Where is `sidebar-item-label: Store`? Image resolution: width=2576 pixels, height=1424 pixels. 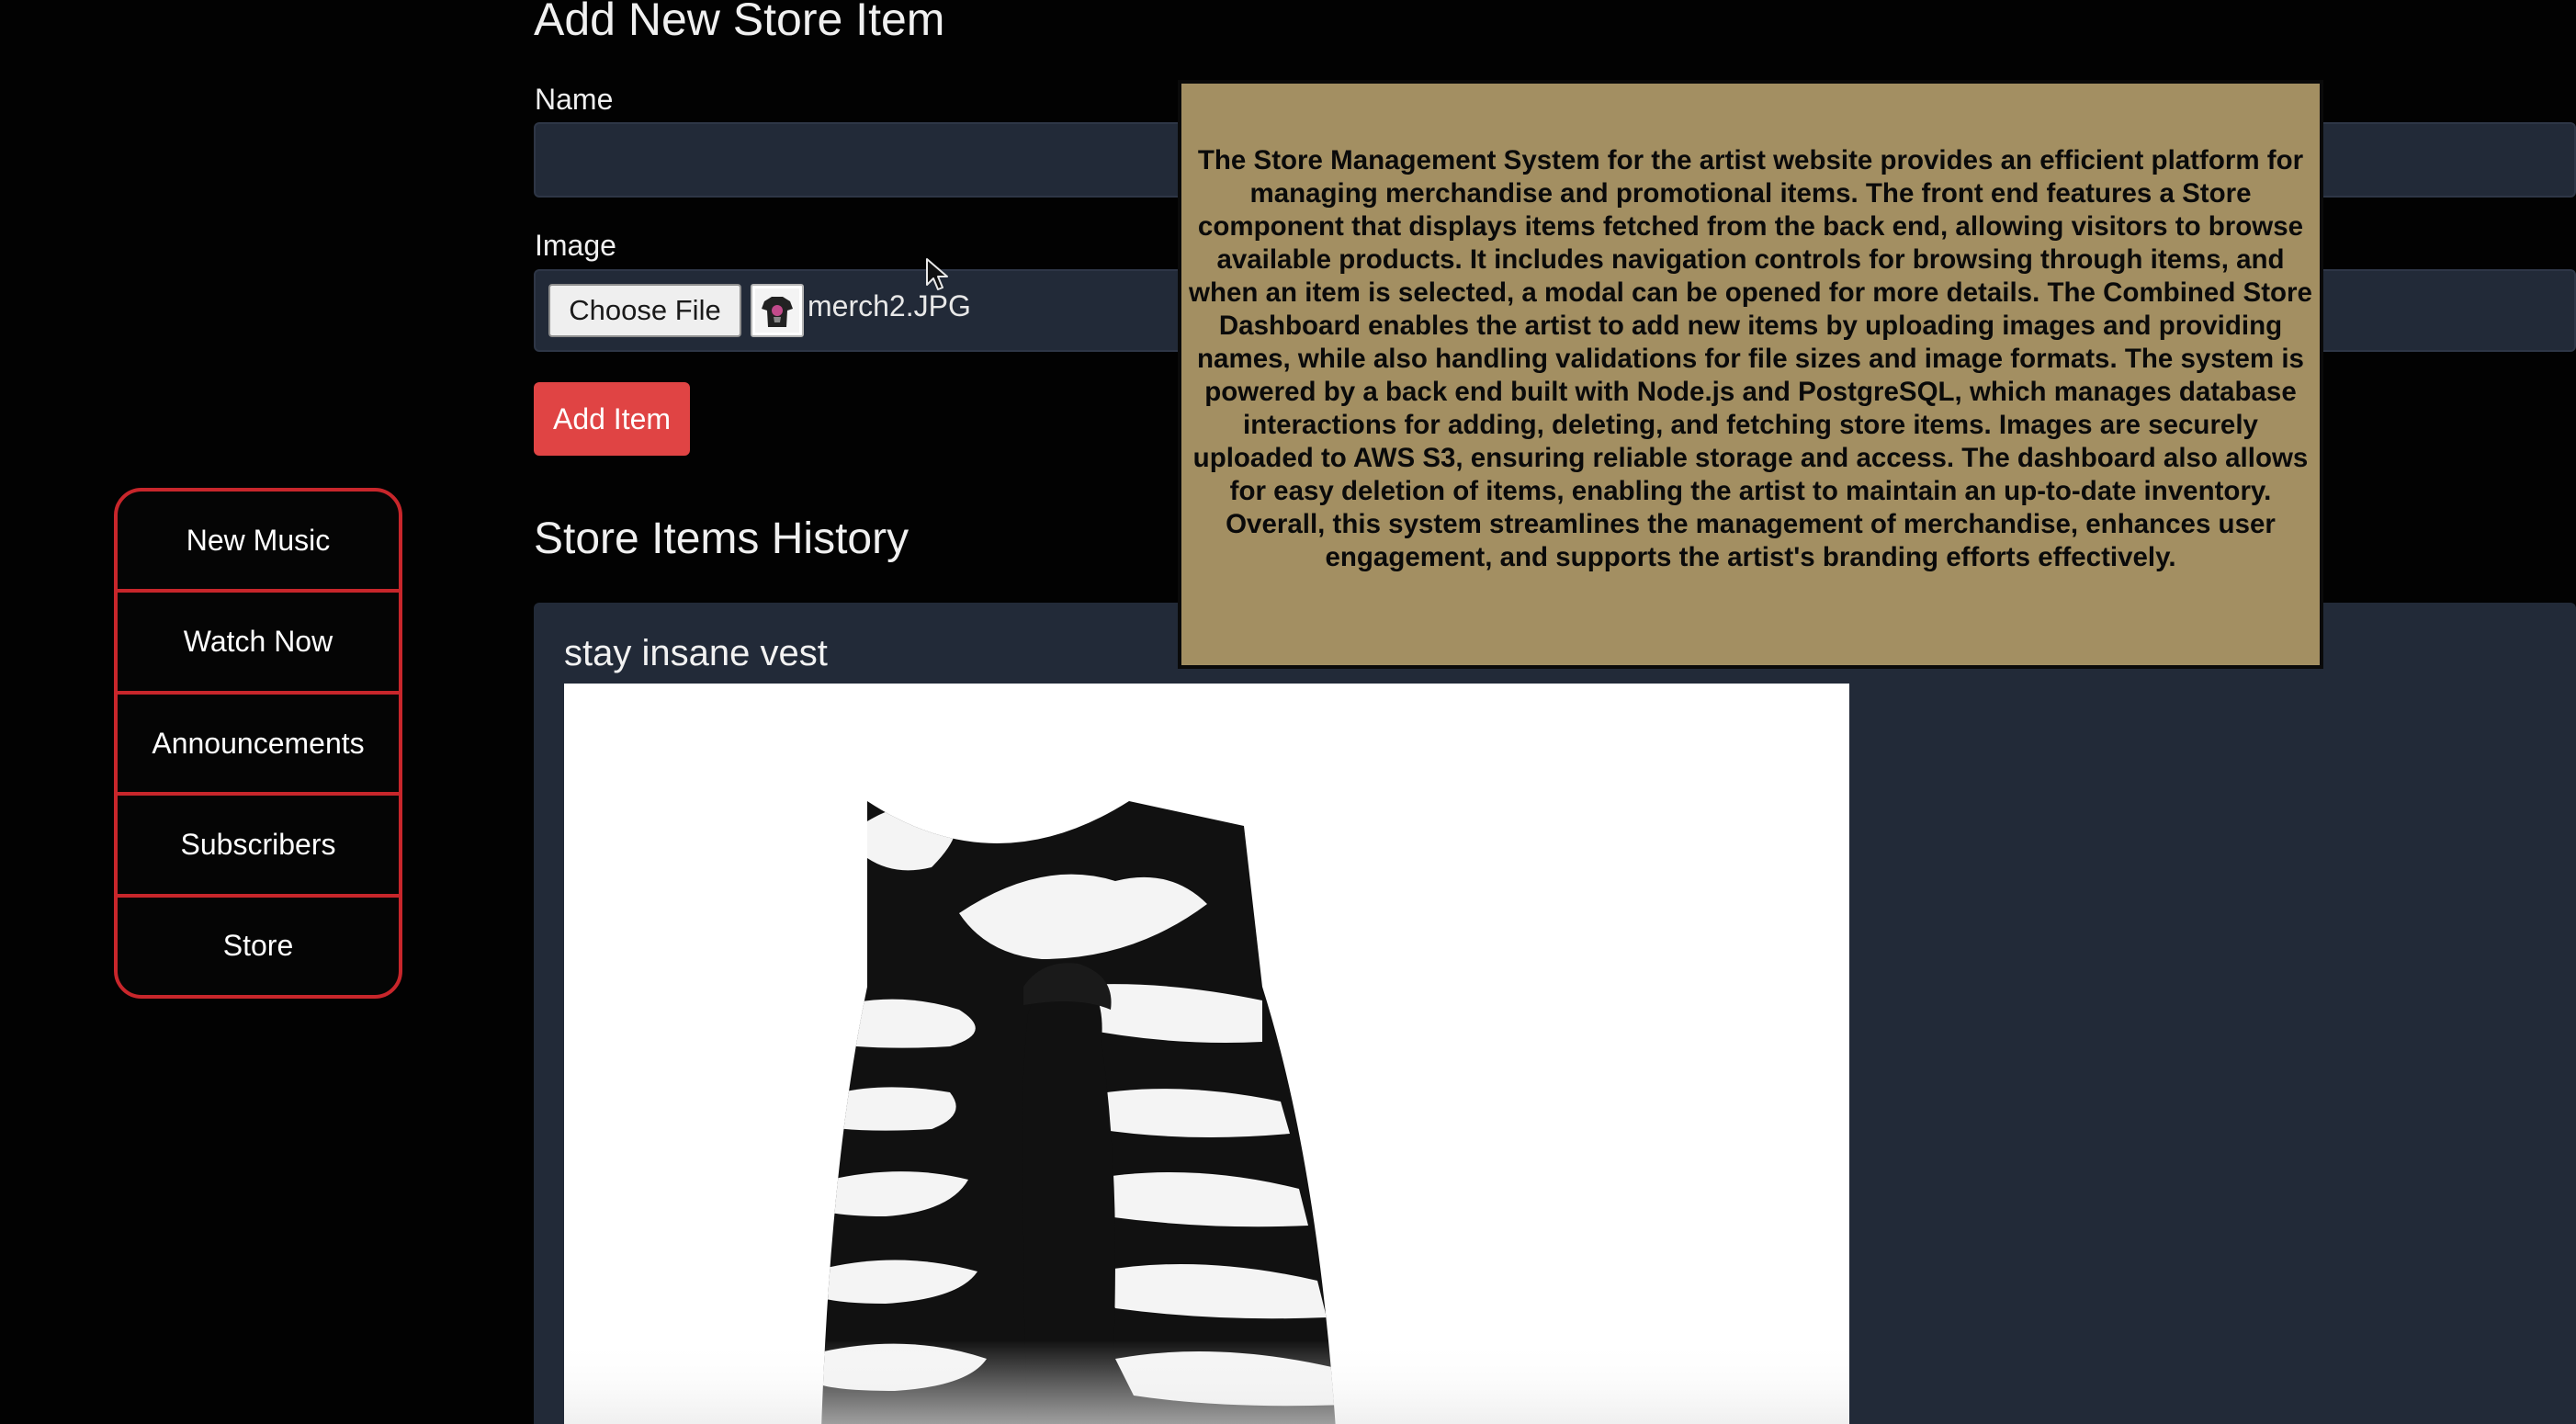
sidebar-item-label: Store is located at coordinates (258, 946).